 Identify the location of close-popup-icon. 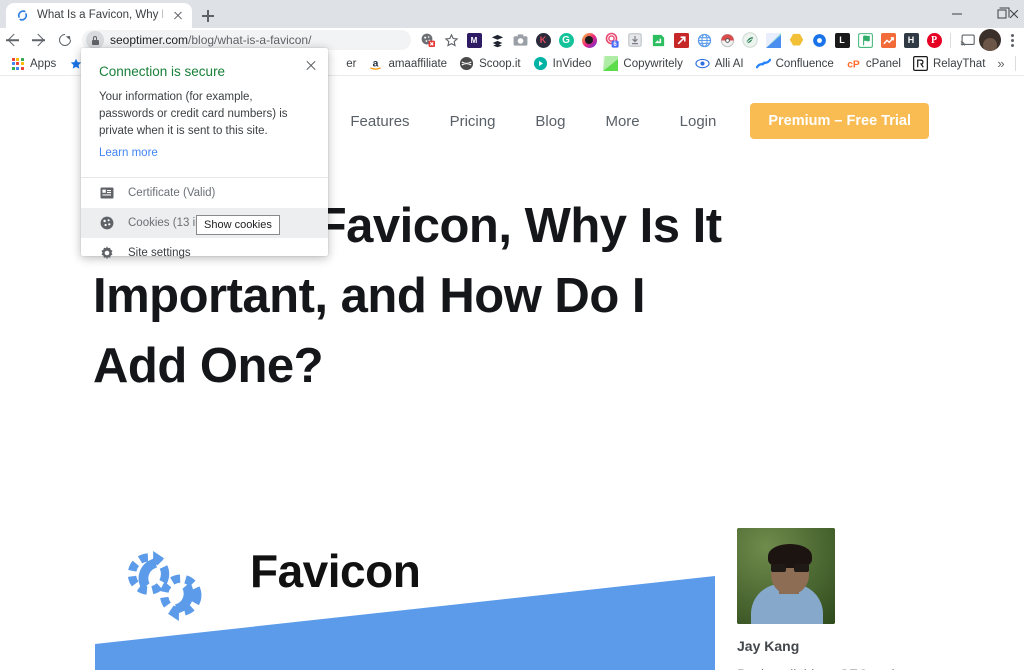
(311, 65).